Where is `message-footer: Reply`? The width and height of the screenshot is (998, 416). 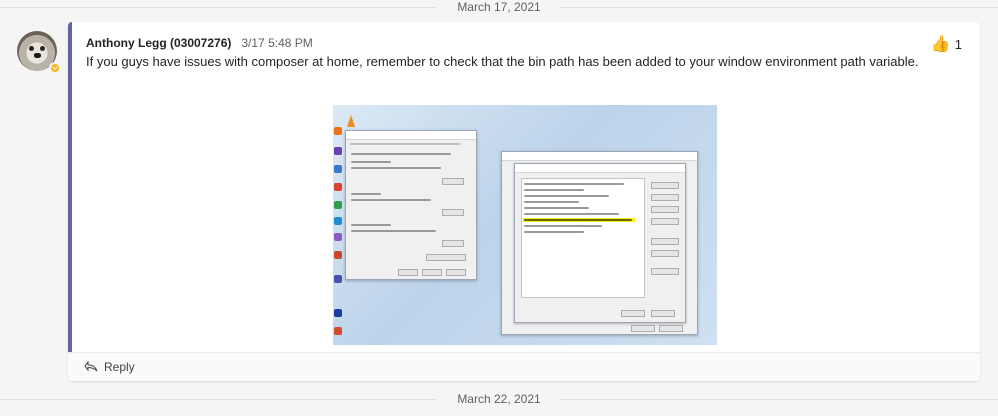
message-footer: Reply is located at coordinates (524, 366).